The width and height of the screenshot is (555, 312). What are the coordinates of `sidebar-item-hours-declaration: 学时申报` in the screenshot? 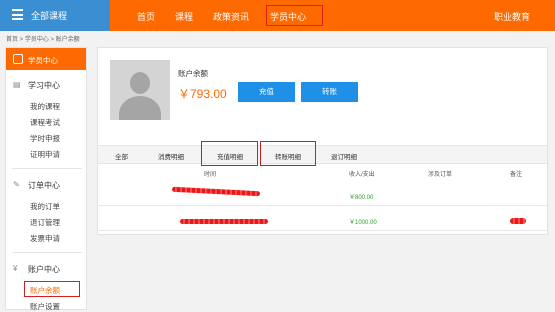 It's located at (45, 138).